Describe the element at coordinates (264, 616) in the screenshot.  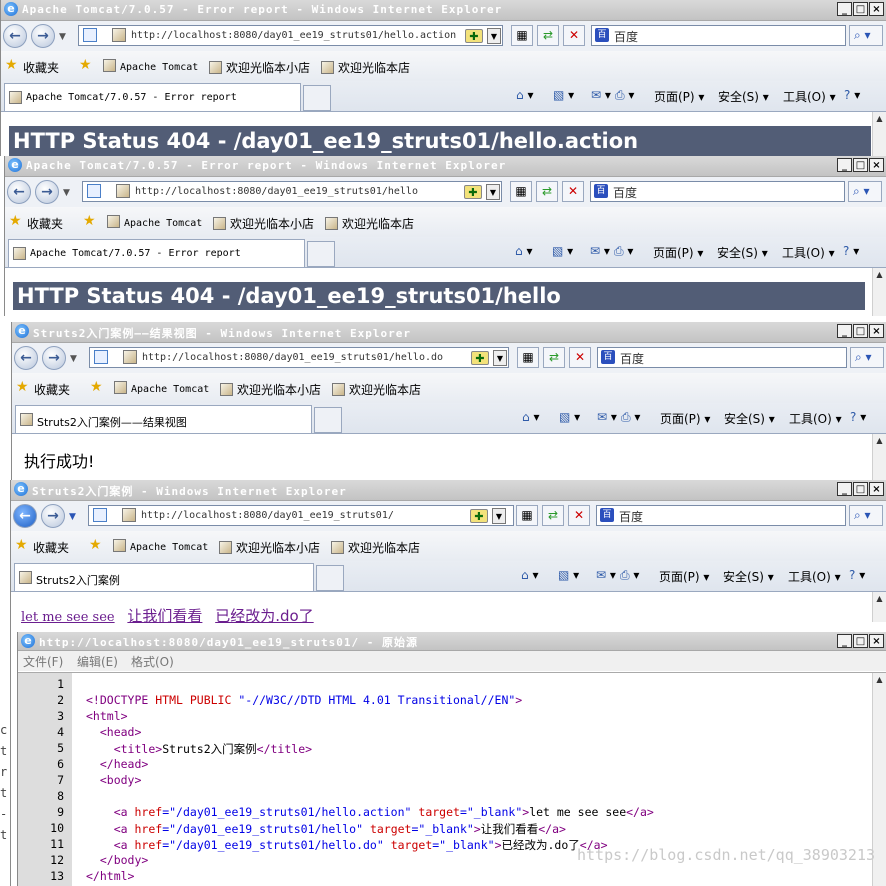
I see `link-hello-do: 已经改为.do了` at that location.